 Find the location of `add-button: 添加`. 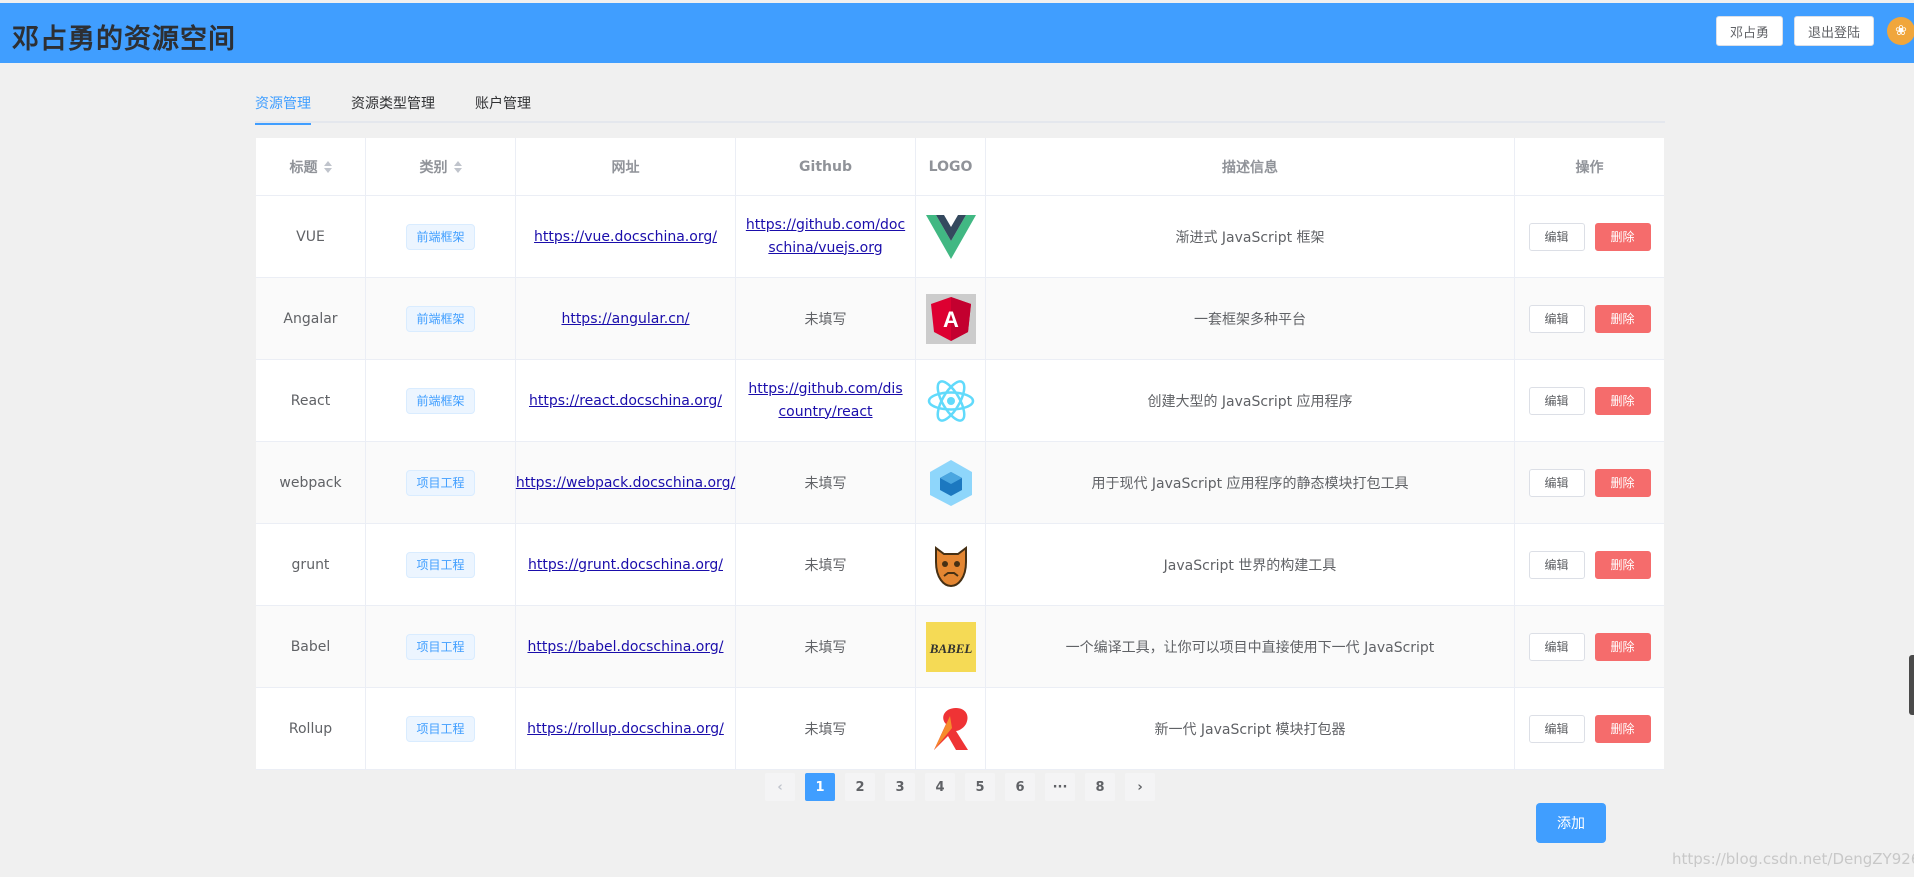

add-button: 添加 is located at coordinates (1571, 823).